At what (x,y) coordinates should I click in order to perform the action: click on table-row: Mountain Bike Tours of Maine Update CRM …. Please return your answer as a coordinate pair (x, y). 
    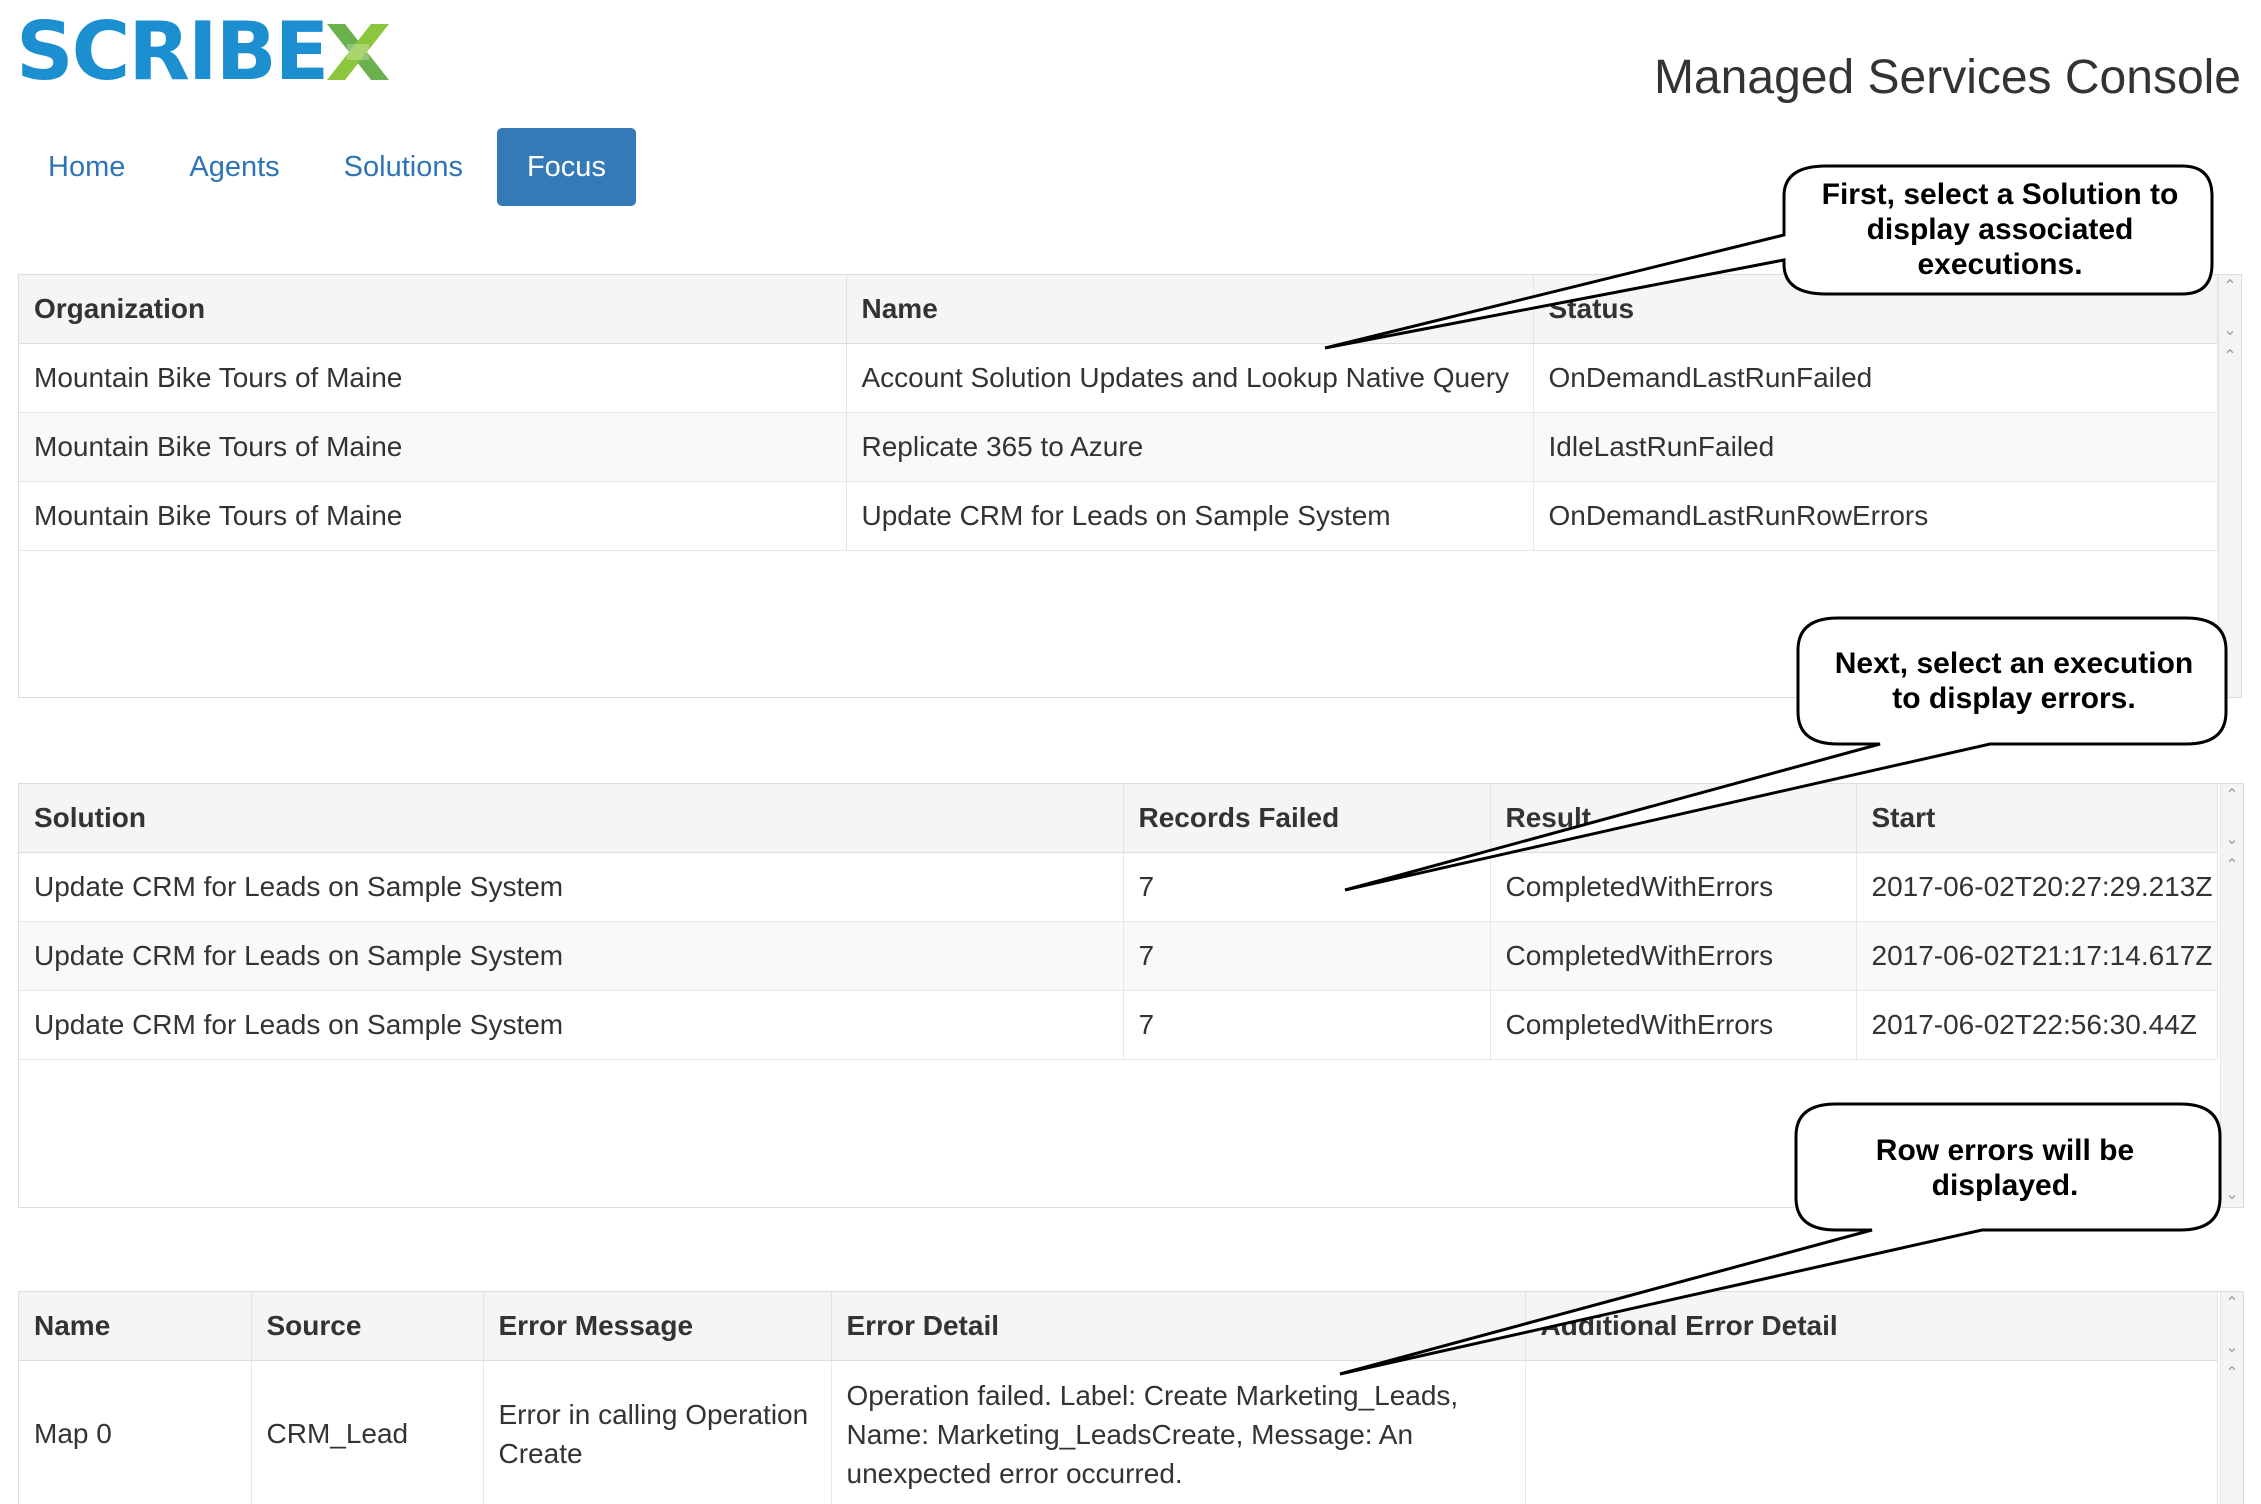
    Looking at the image, I should click on (1118, 516).